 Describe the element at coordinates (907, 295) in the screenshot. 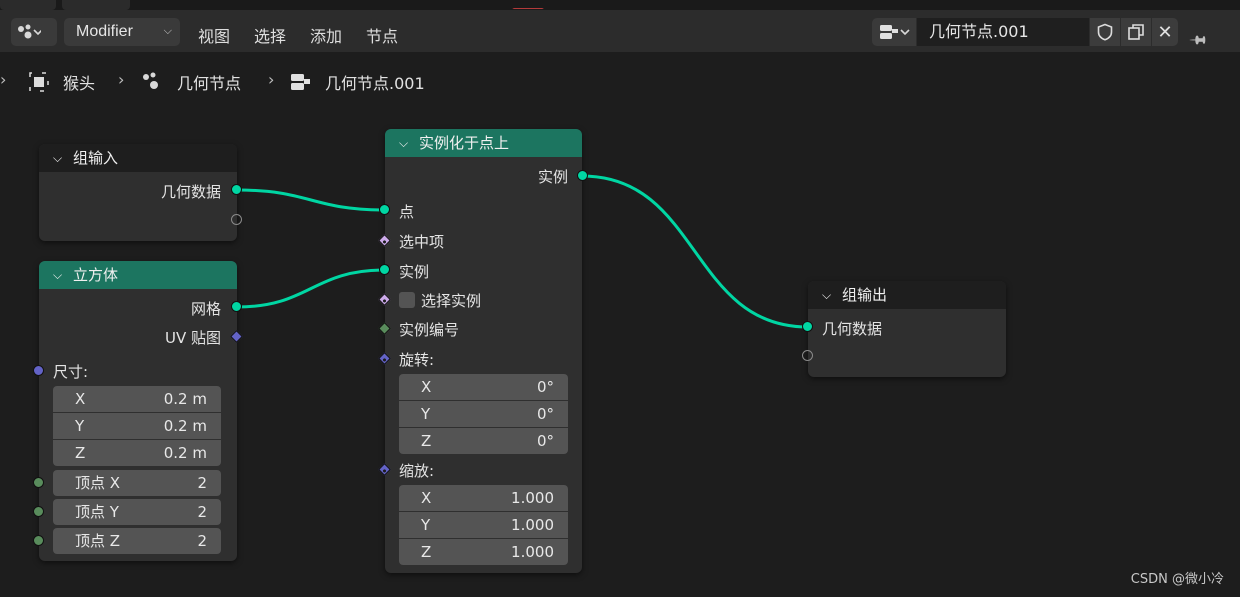

I see `node-header: ⌵ 组输出` at that location.